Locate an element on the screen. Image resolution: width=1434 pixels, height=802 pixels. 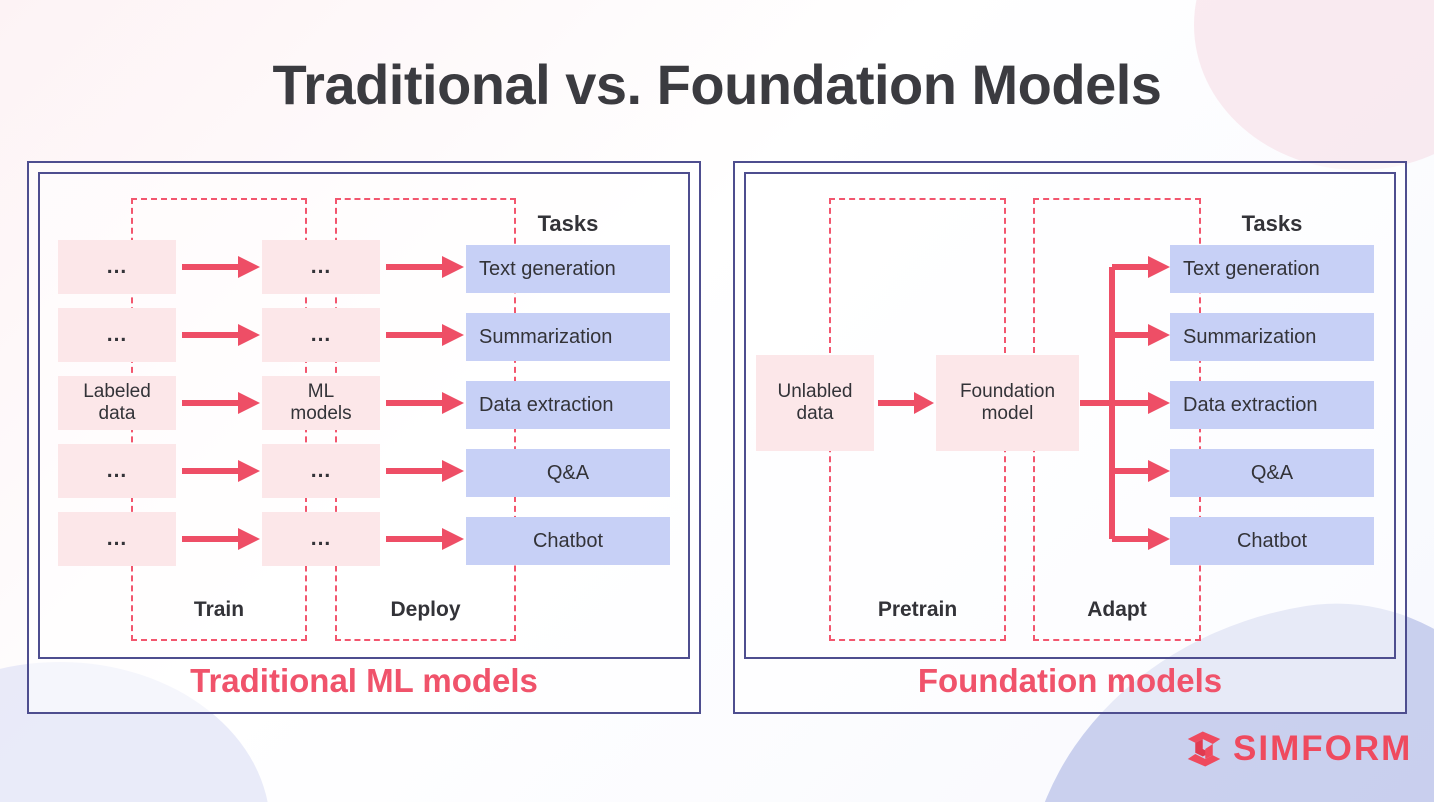
foundation-model-label: Foundation model is located at coordinates (1007, 402).